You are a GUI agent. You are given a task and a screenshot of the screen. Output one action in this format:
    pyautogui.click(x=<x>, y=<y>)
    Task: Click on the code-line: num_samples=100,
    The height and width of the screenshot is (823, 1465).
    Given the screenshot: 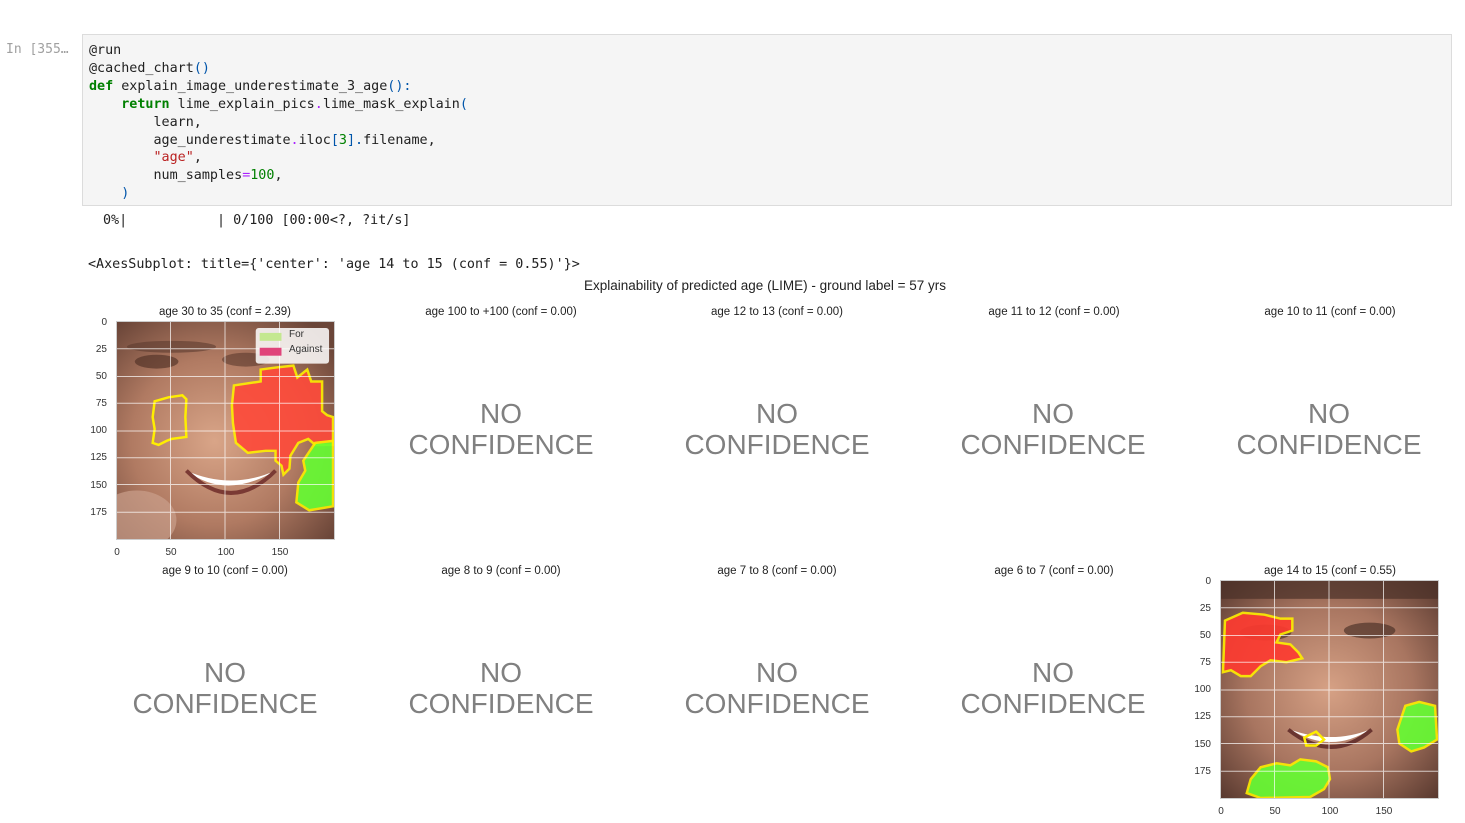 What is the action you would take?
    pyautogui.click(x=186, y=176)
    